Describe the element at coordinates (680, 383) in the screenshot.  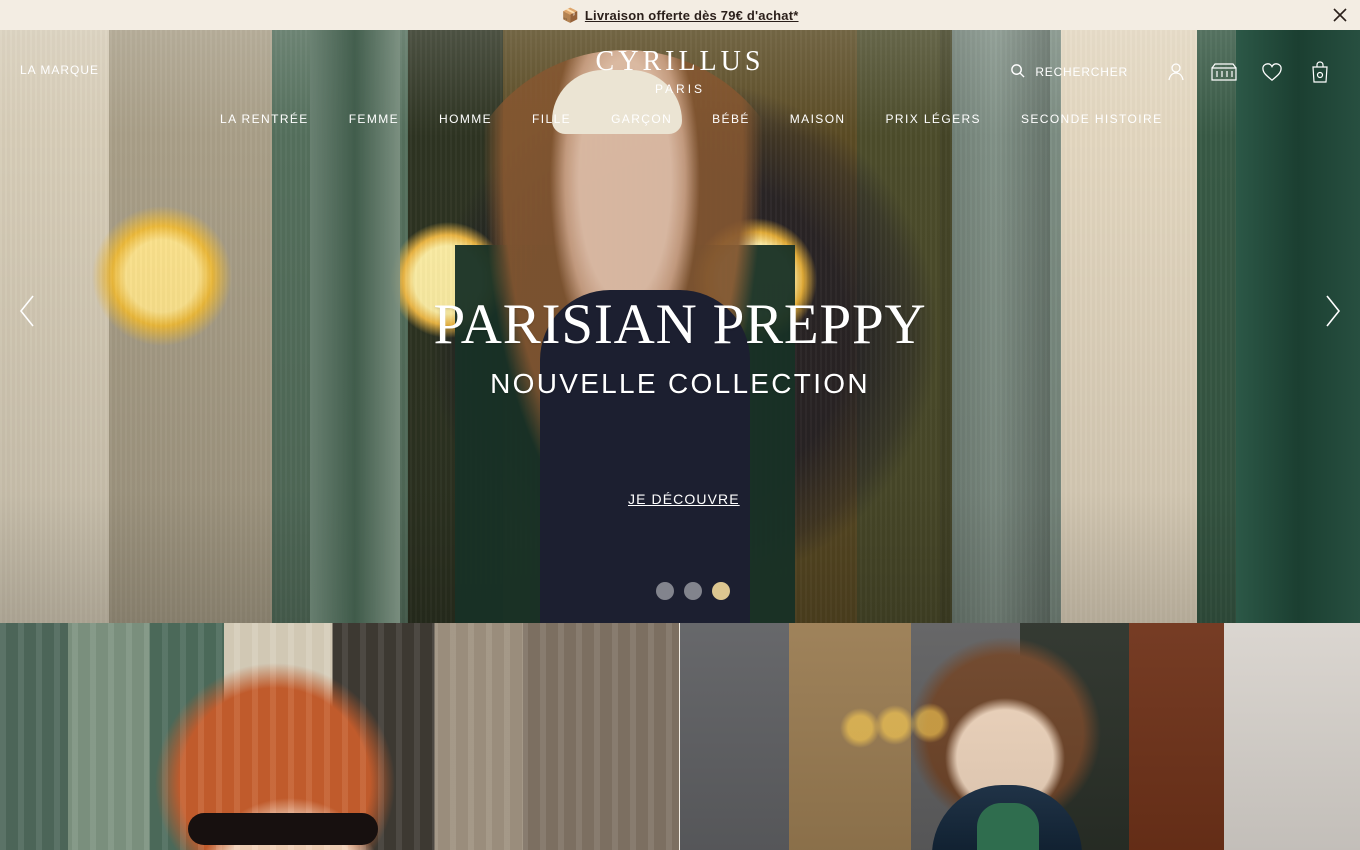
I see `hero-subtitle: NOUVELLE COLLECTION` at that location.